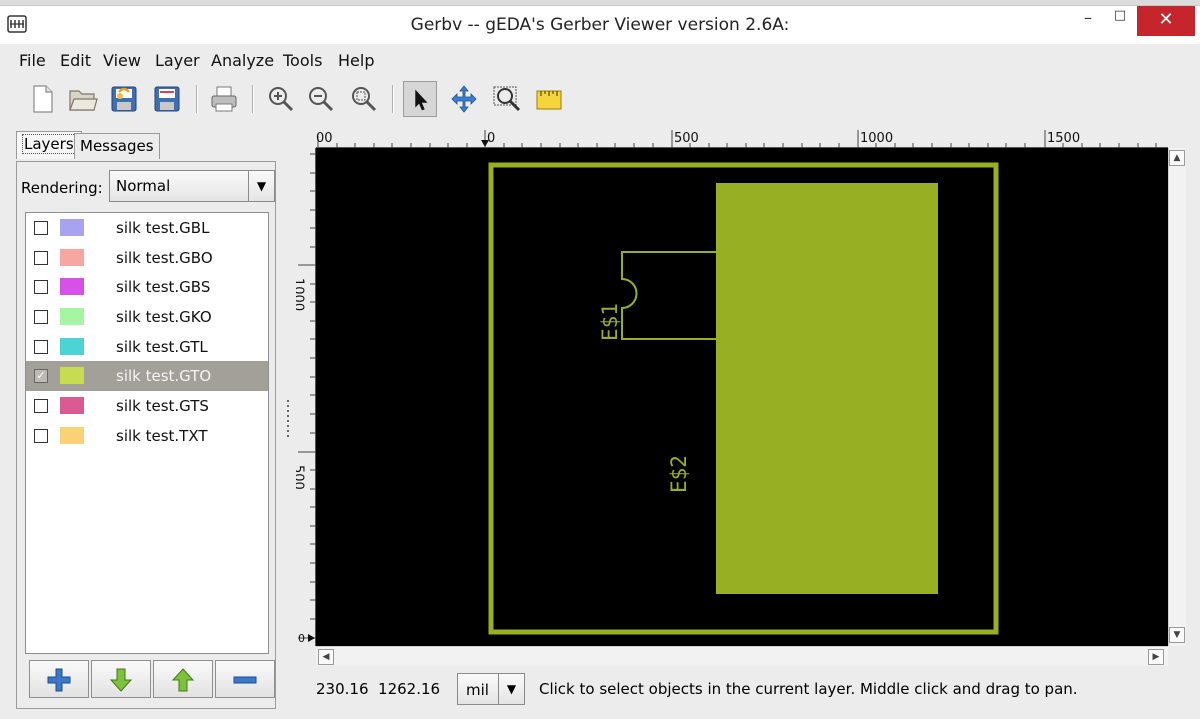 This screenshot has width=1200, height=719. Describe the element at coordinates (162, 347) in the screenshot. I see `layer-name: silk test.GTL` at that location.